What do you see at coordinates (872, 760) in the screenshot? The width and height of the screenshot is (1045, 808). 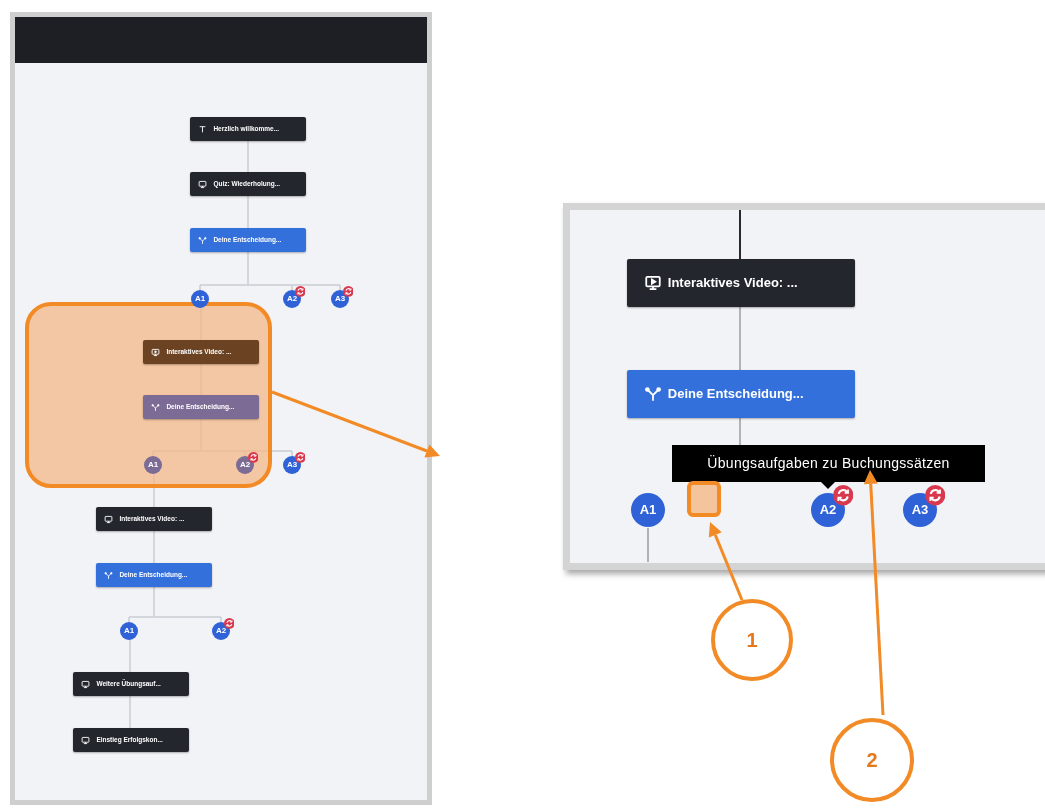 I see `callout-number: 2` at bounding box center [872, 760].